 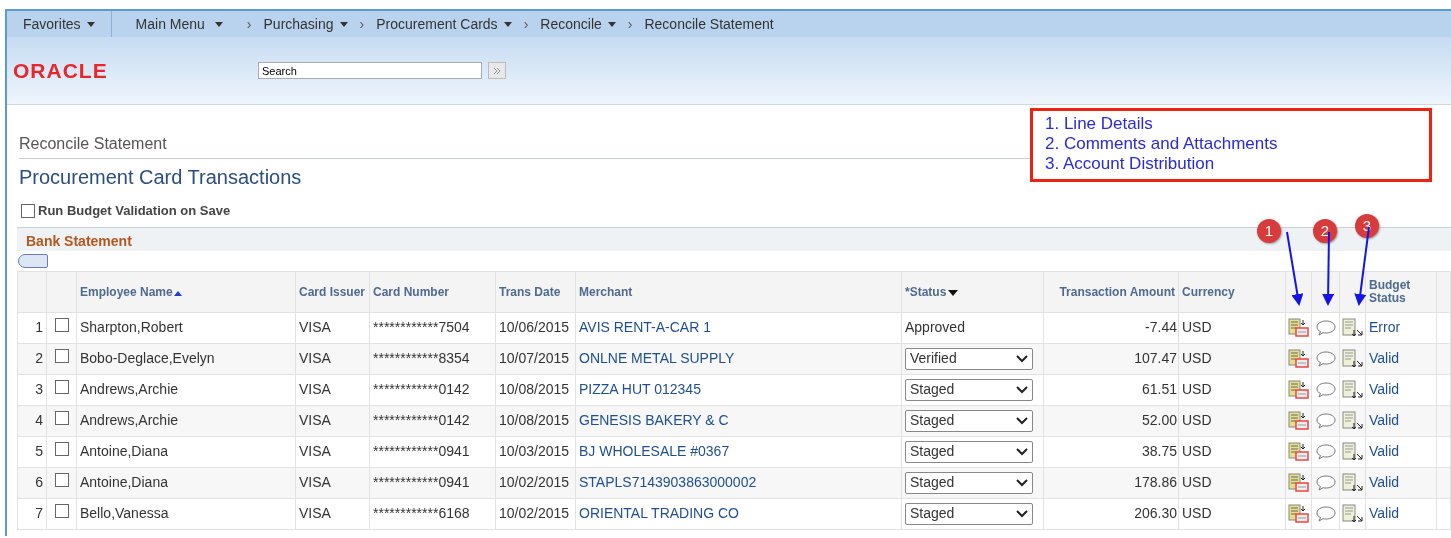 I want to click on breadcrumb-item: Procurement Cards, so click(x=444, y=24).